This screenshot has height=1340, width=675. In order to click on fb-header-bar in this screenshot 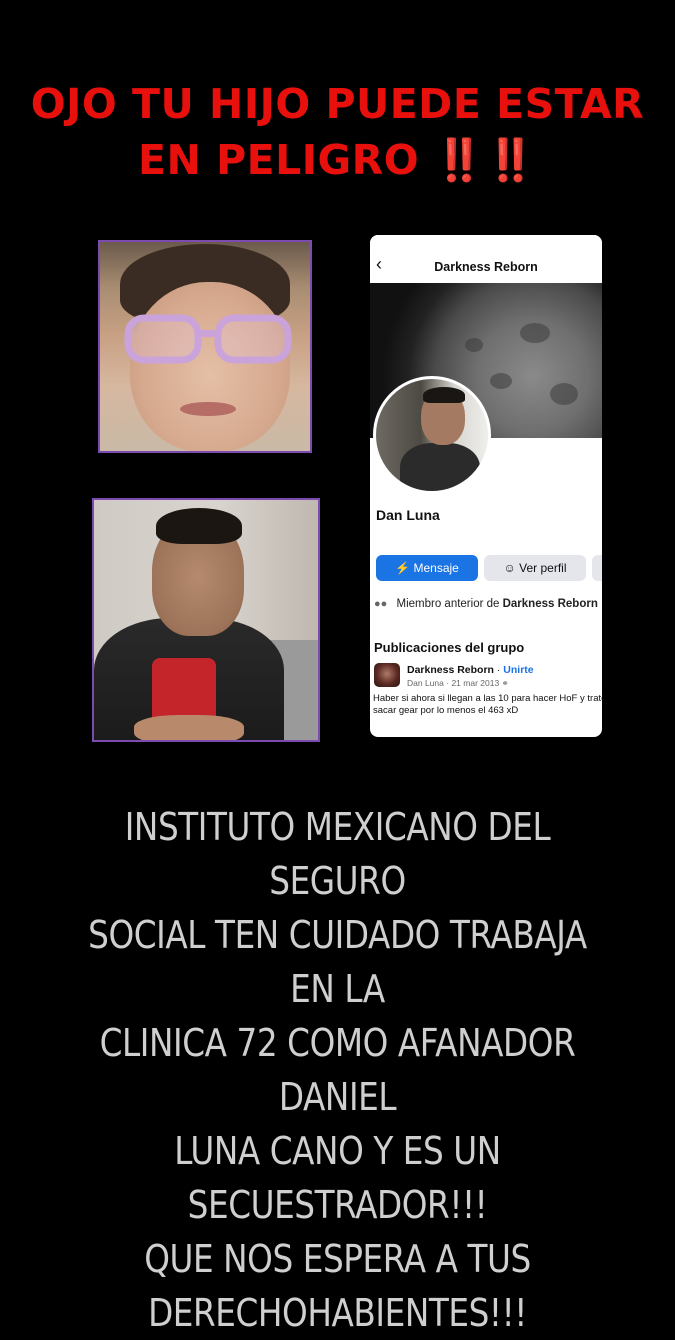, I will do `click(486, 259)`.